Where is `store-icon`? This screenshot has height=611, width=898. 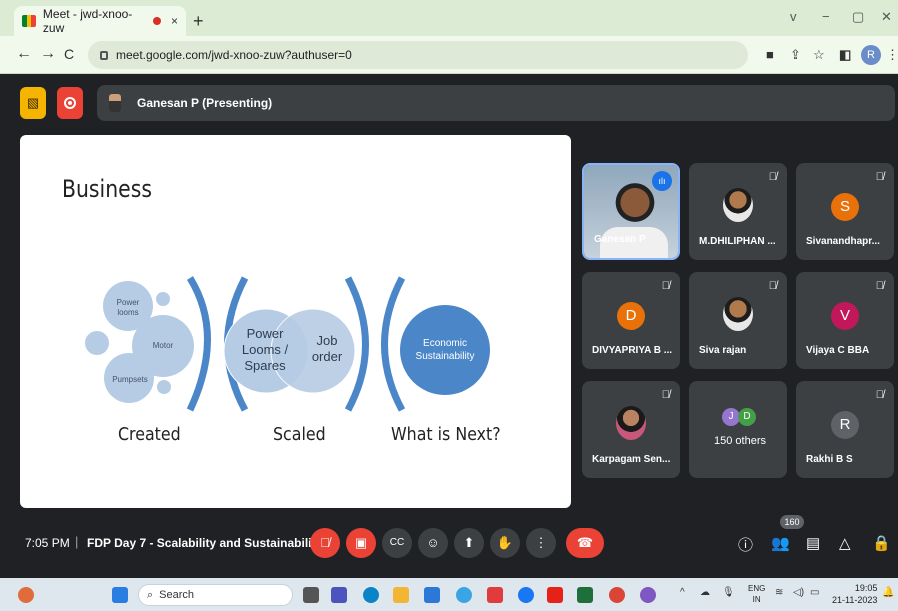
store-icon is located at coordinates (432, 595).